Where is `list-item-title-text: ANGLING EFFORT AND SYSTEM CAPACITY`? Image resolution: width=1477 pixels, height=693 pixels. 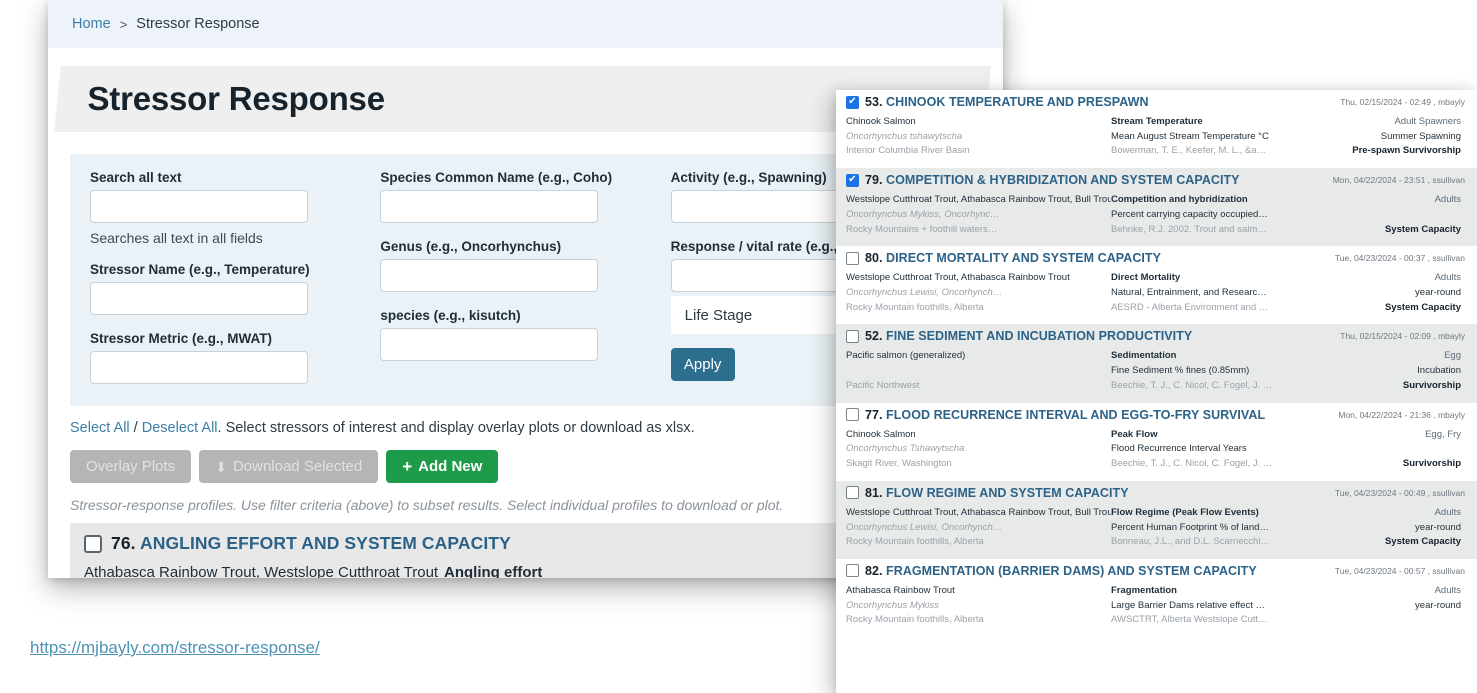
list-item-title-text: ANGLING EFFORT AND SYSTEM CAPACITY is located at coordinates (325, 543).